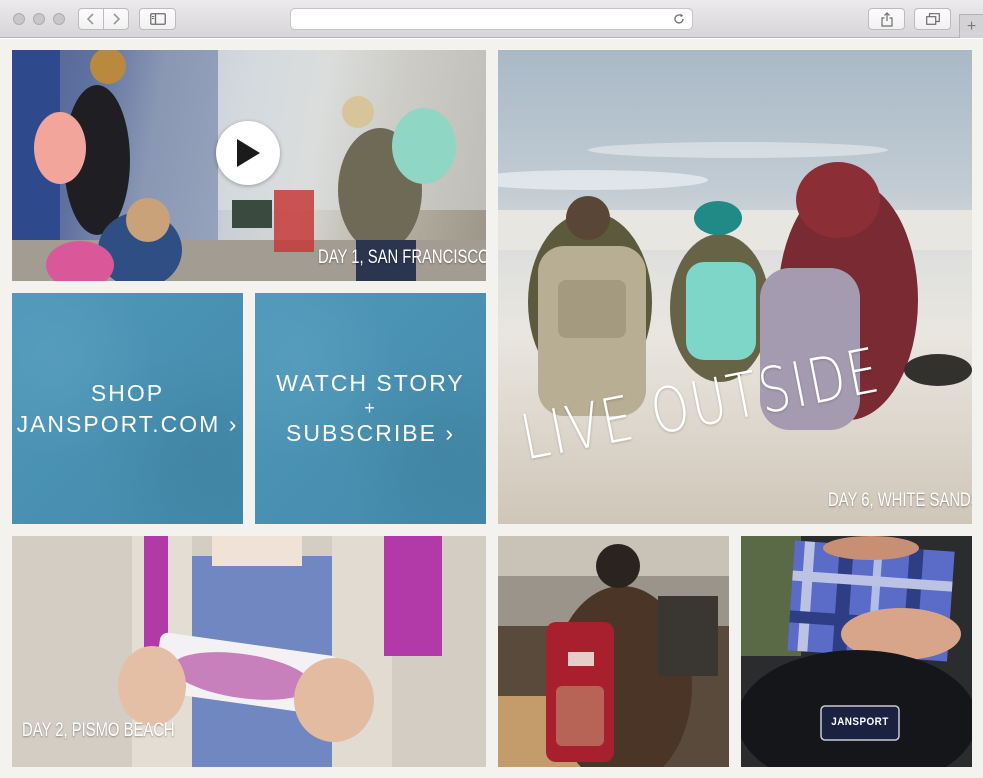 The width and height of the screenshot is (983, 778). Describe the element at coordinates (679, 19) in the screenshot. I see `reload-icon` at that location.